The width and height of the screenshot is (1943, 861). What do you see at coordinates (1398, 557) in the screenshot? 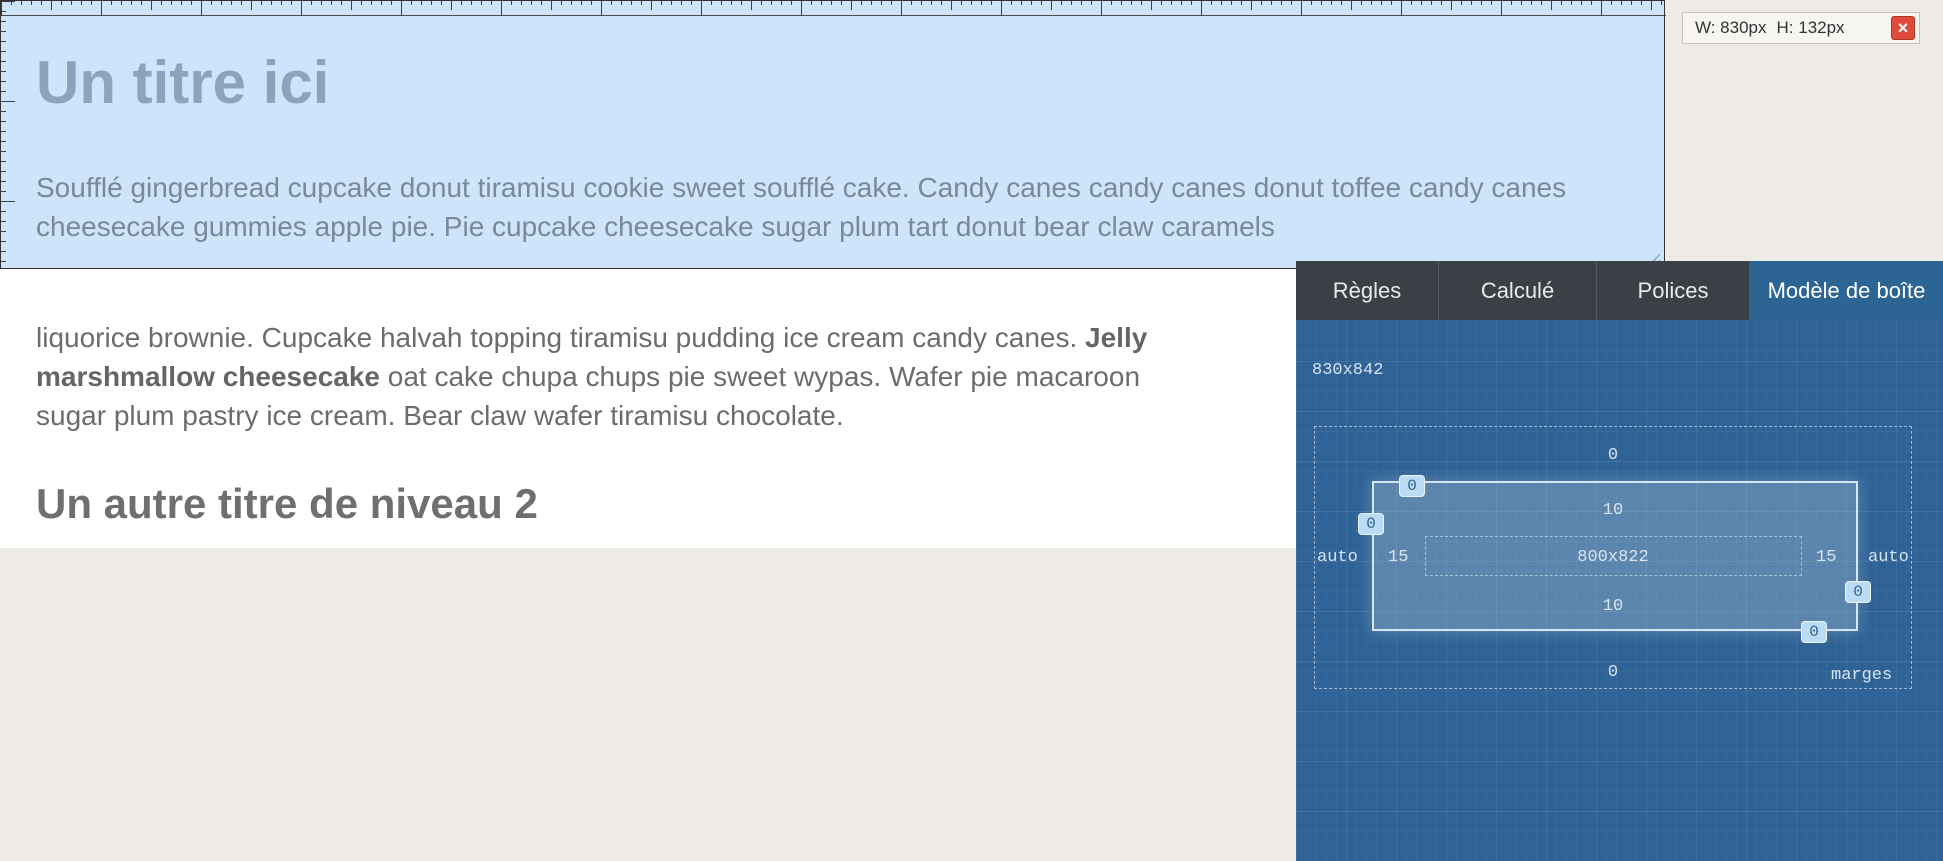
I see `padding-left-value: 15` at bounding box center [1398, 557].